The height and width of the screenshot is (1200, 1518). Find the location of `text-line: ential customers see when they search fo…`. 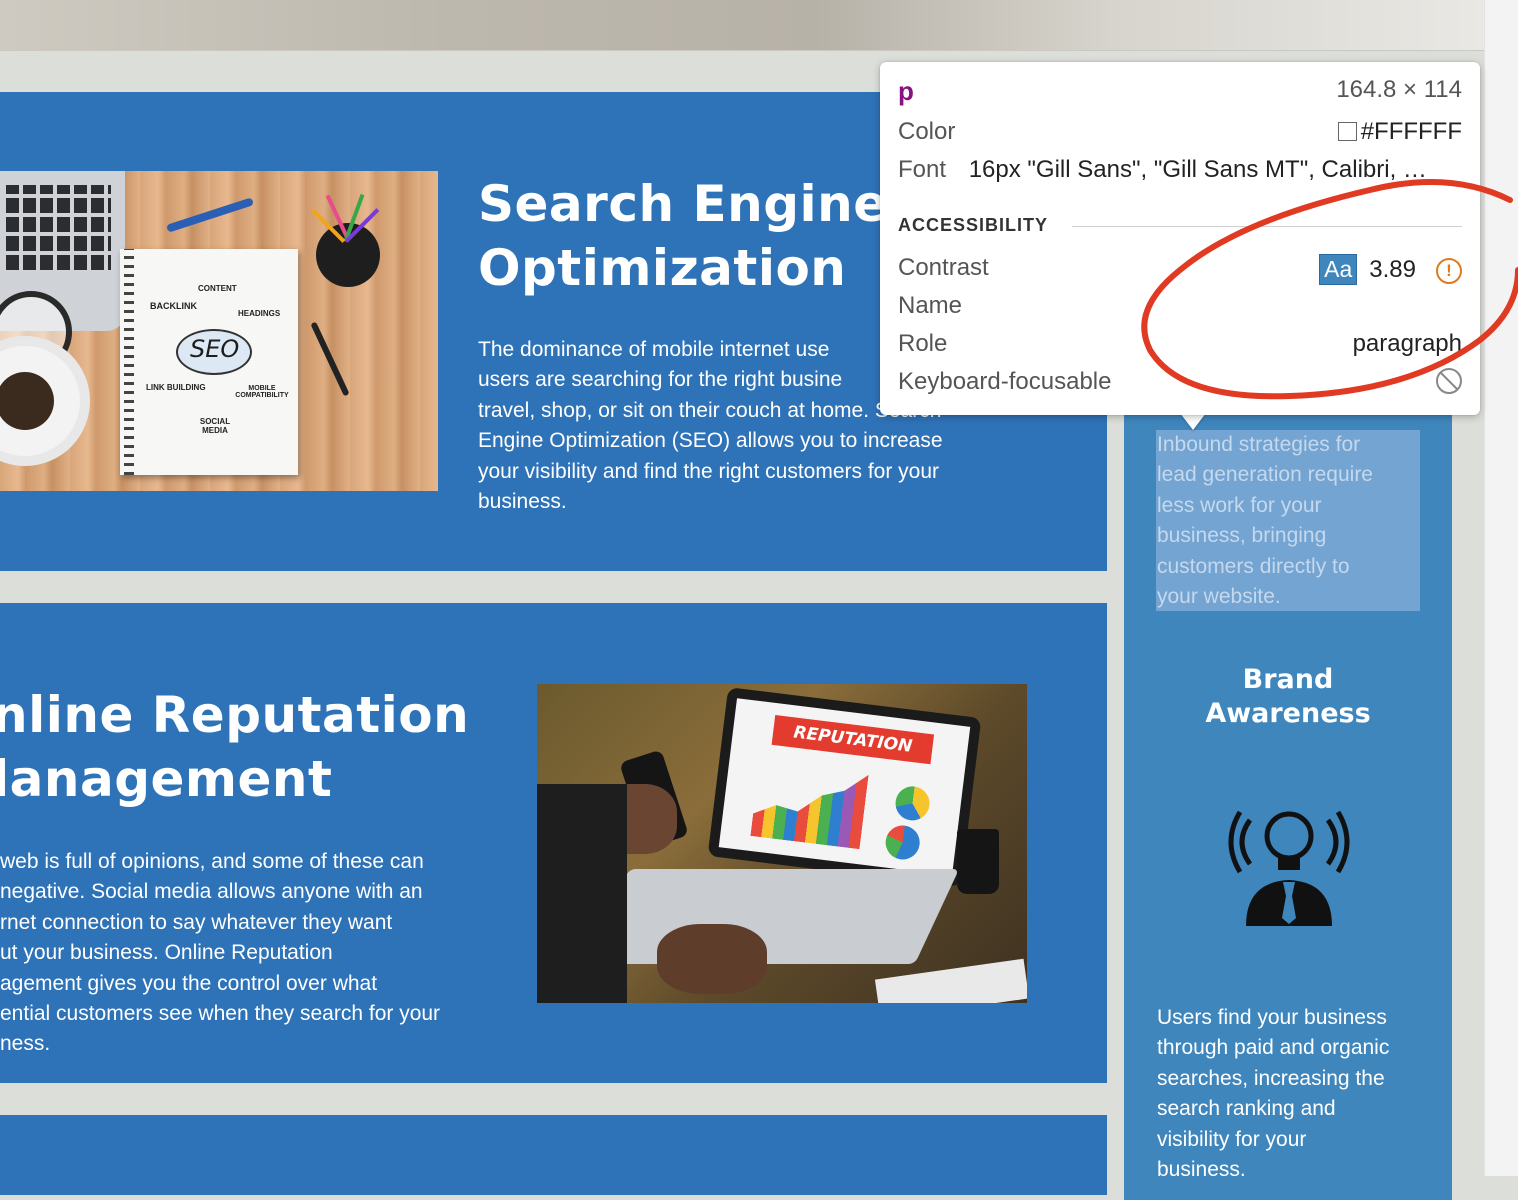

text-line: ential customers see when they search fo… is located at coordinates (220, 1014).